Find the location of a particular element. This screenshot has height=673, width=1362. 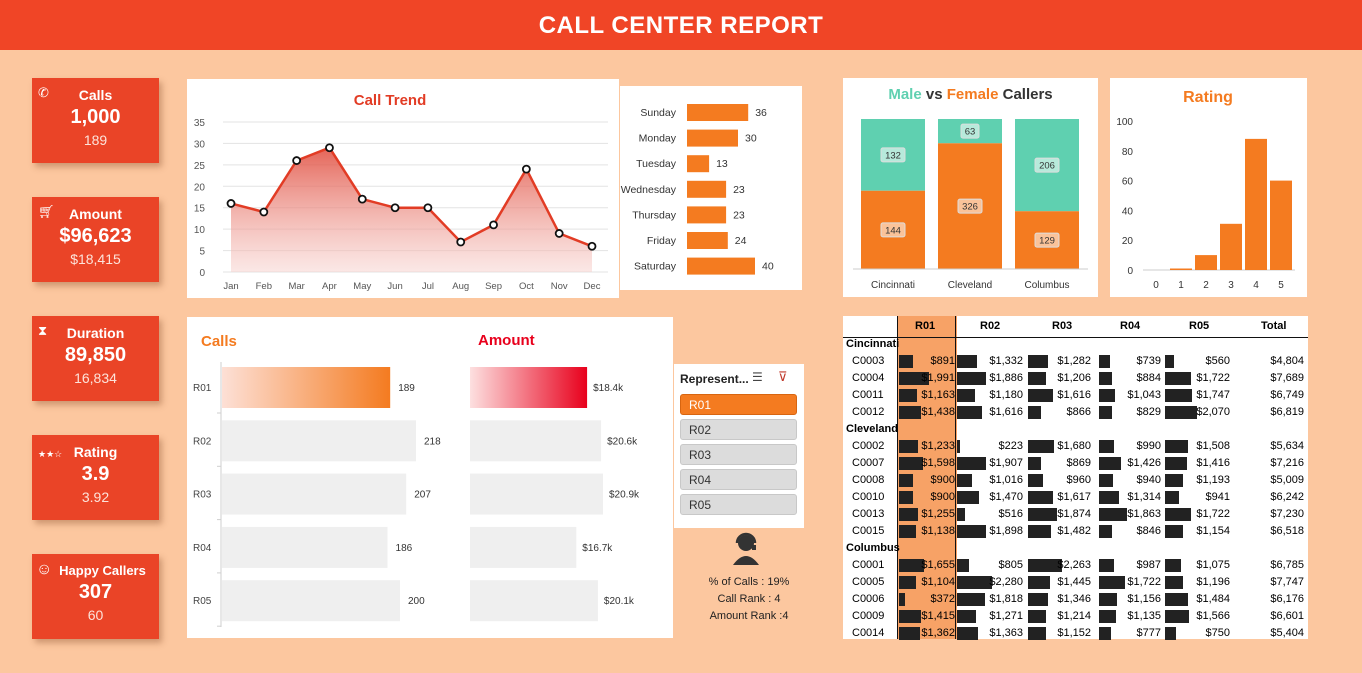

multi-select-icon: ☰ is located at coordinates (757, 377).